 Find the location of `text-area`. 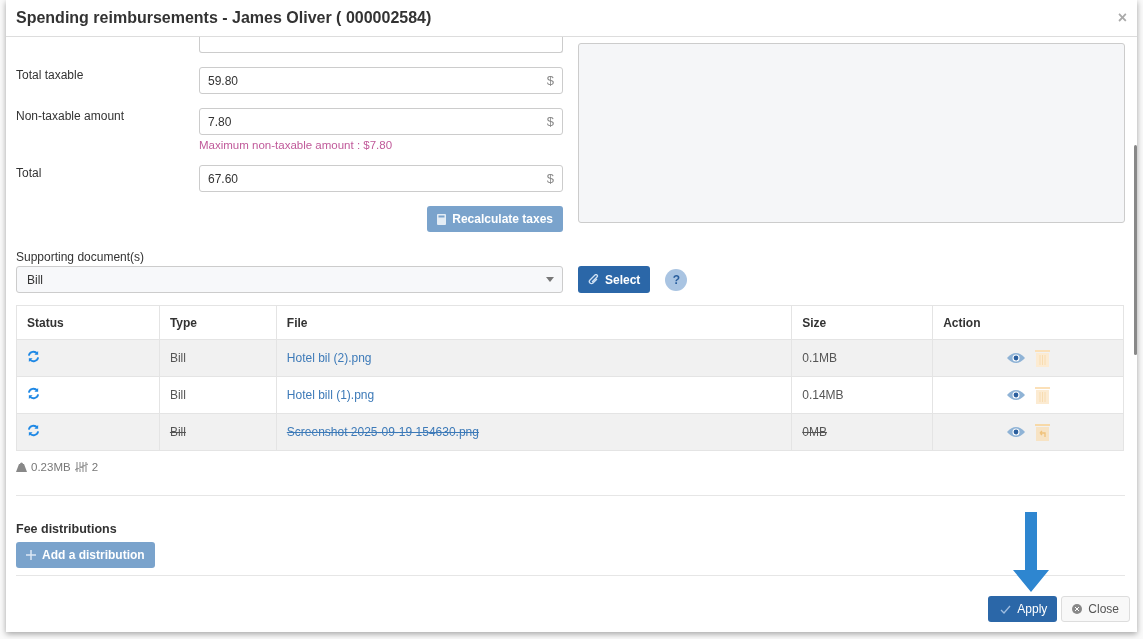

text-area is located at coordinates (851, 133).